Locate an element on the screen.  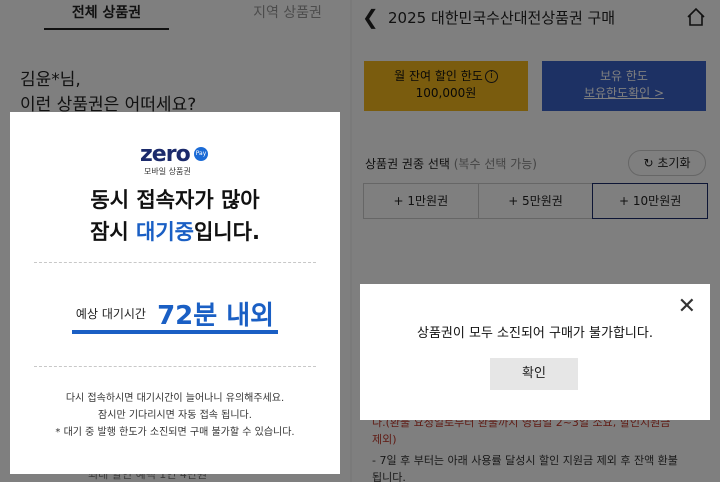
note-line: 잠시만 기다리시면 자동 접속 됩니다. is located at coordinates (175, 415).